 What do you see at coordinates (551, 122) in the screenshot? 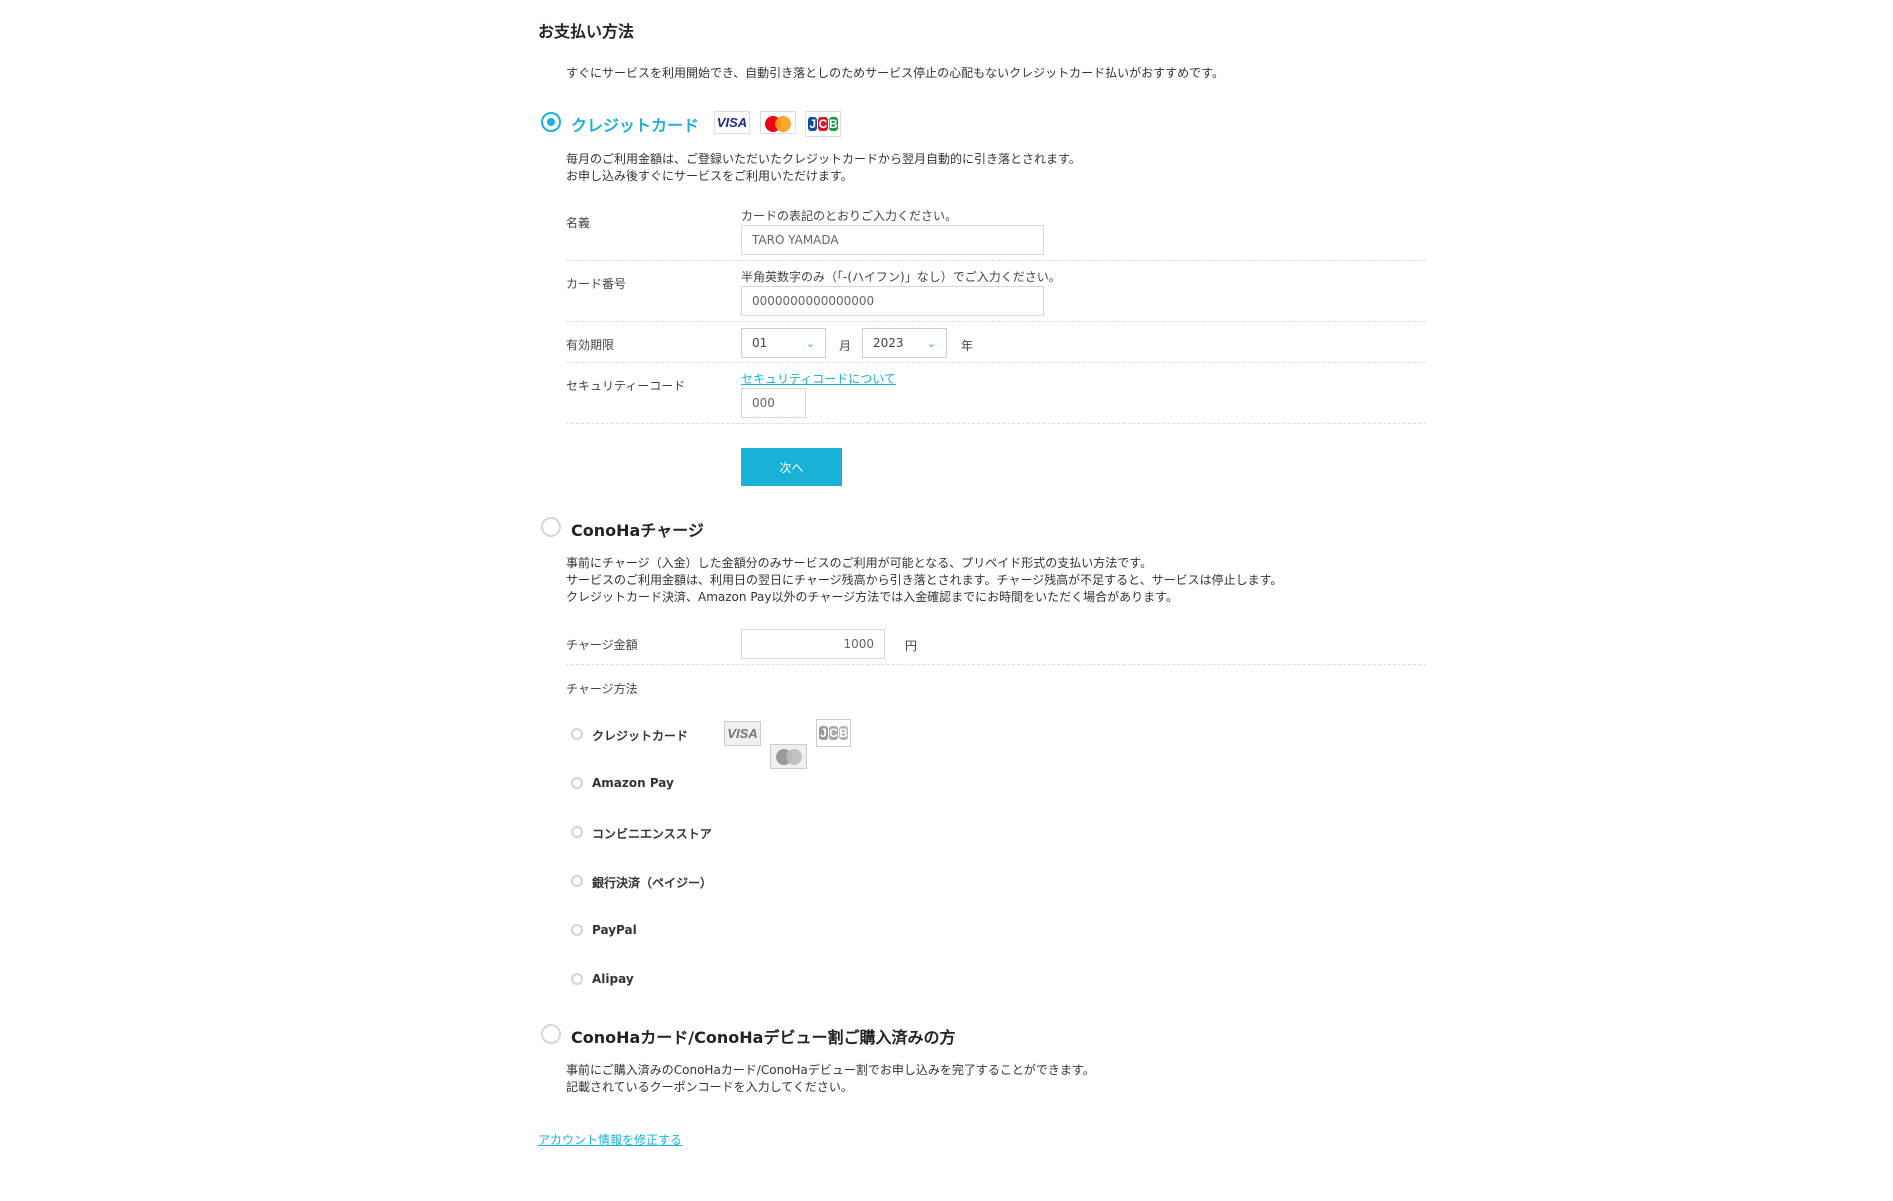
I see `credit-card-radio` at bounding box center [551, 122].